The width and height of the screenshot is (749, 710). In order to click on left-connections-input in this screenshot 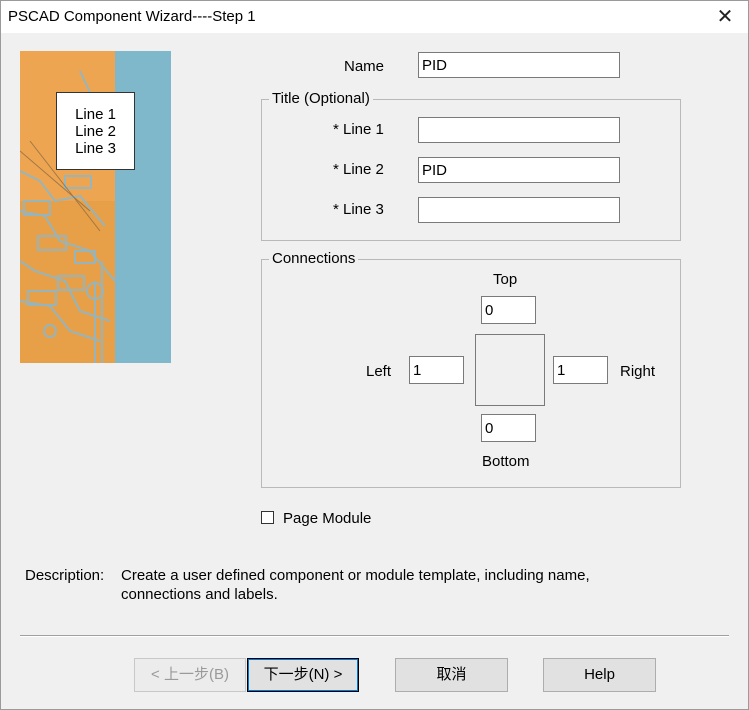, I will do `click(436, 370)`.